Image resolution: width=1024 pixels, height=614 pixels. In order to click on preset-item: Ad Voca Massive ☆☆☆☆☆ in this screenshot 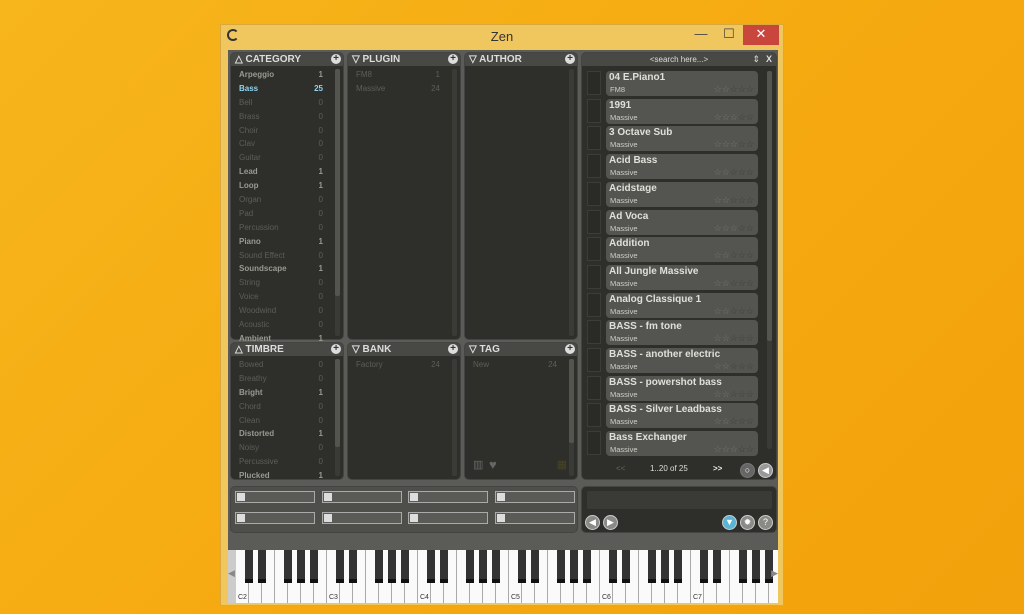, I will do `click(682, 222)`.